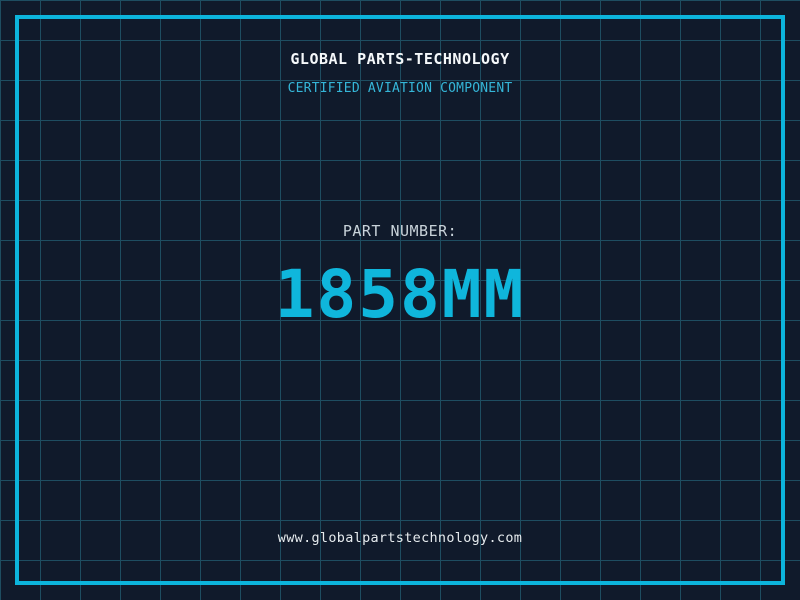 This screenshot has height=600, width=800. What do you see at coordinates (400, 59) in the screenshot?
I see `company-name-title: GLOBAL PARTS-TECHNOLOGY` at bounding box center [400, 59].